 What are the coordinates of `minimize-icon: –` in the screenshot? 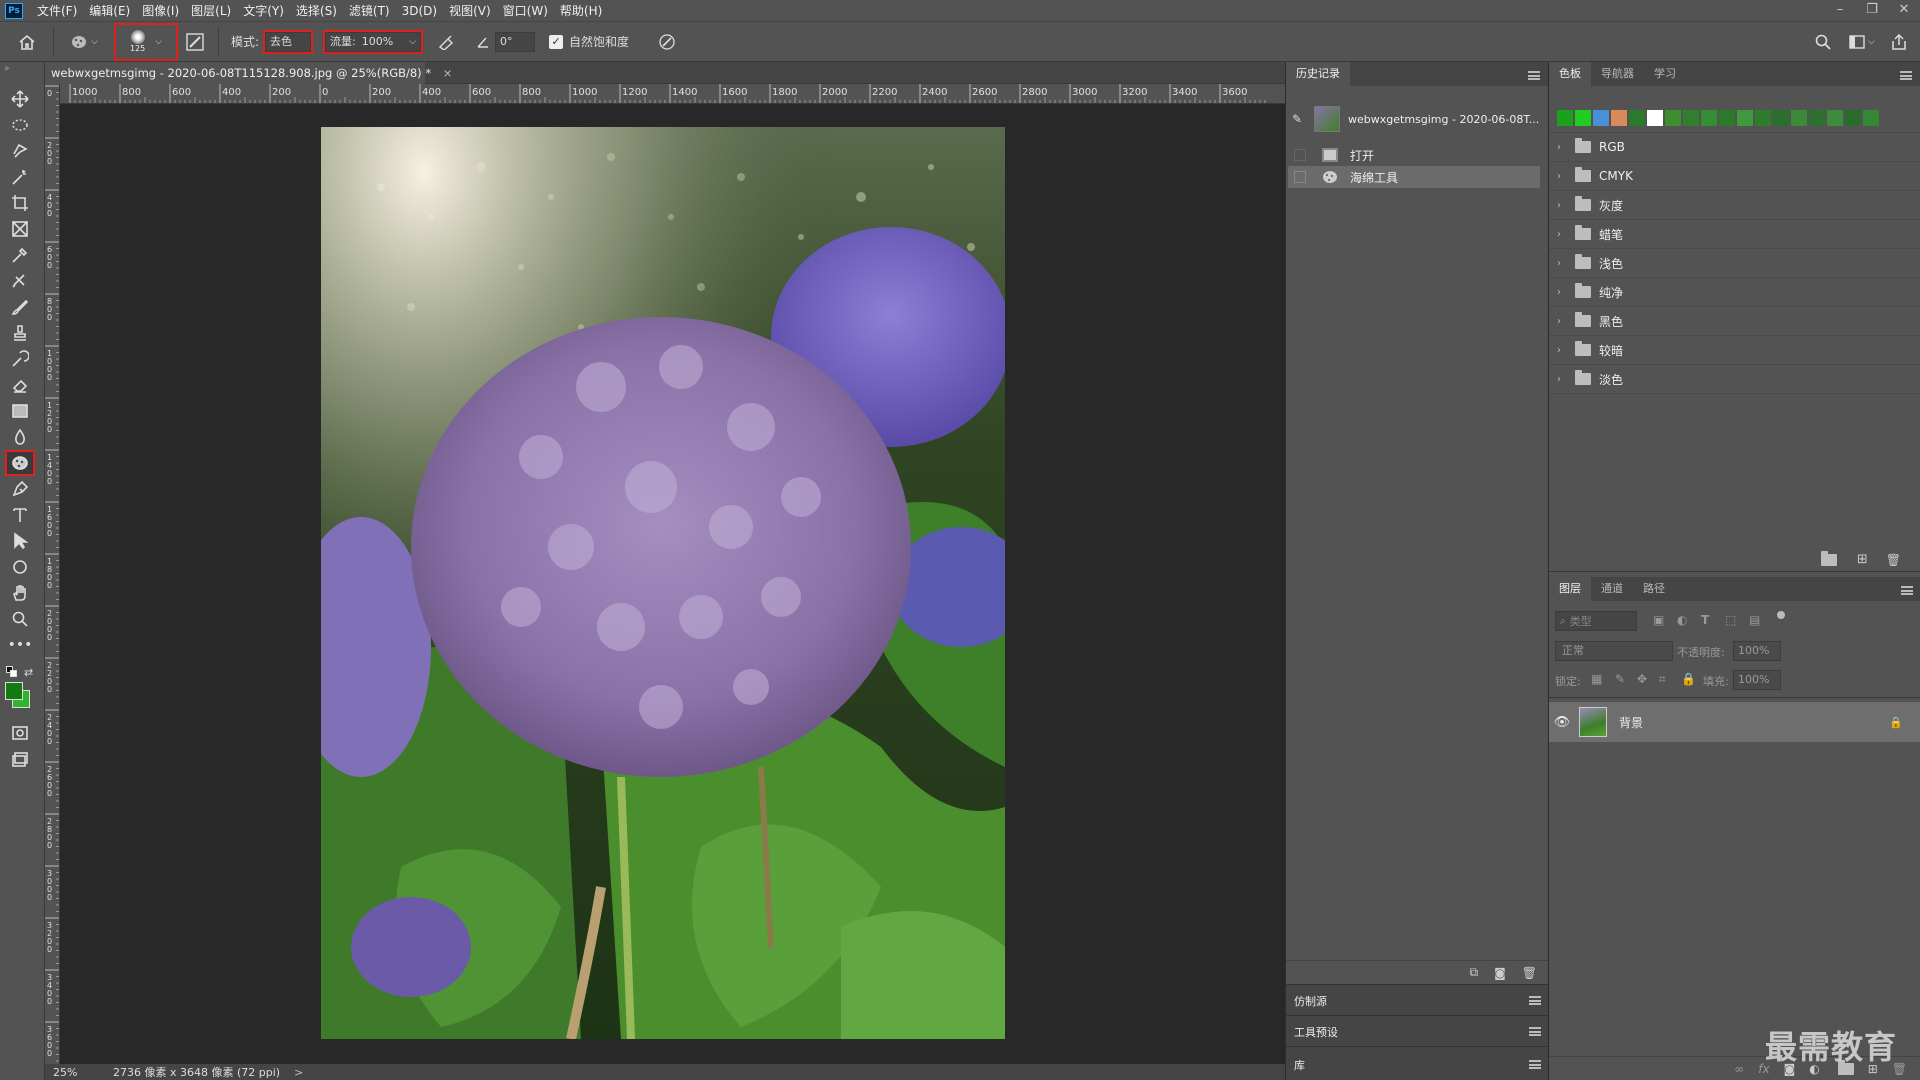 It's located at (1840, 10).